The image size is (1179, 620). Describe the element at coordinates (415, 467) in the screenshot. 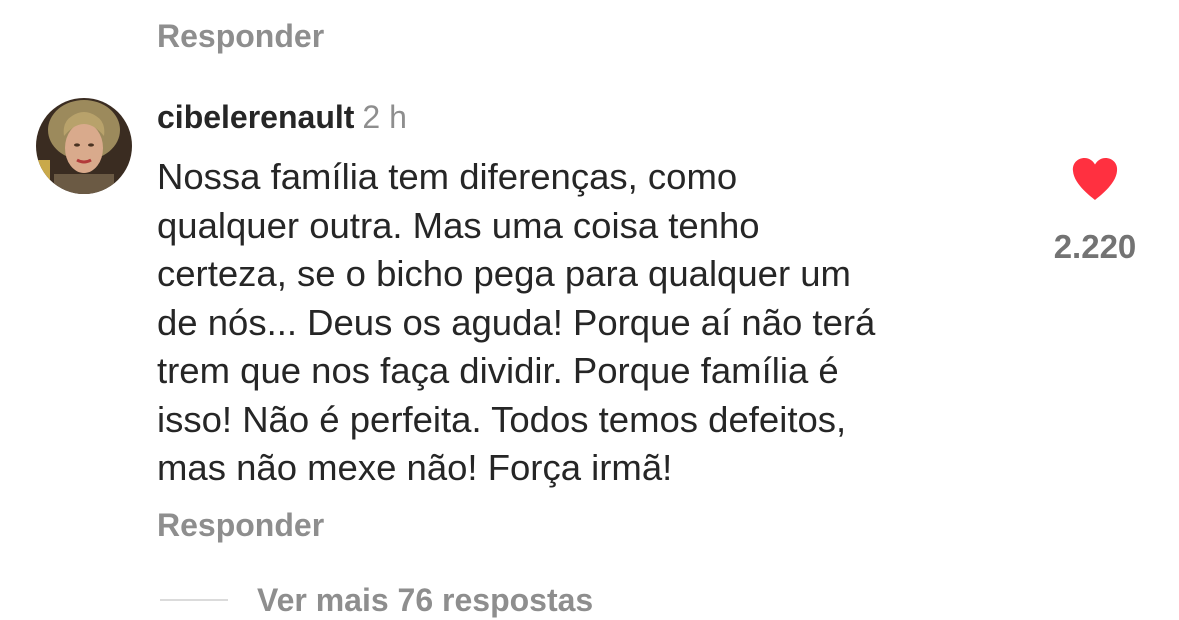

I see `comment-text-line: mas não mexe não! Força irmã!` at that location.